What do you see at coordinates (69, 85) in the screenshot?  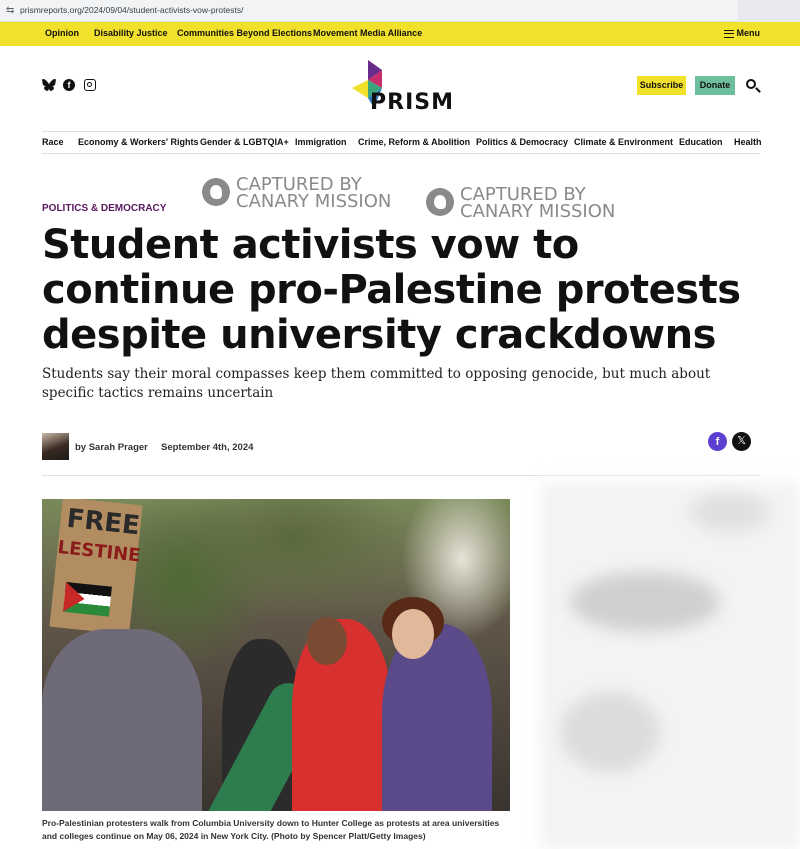 I see `facebook-icon: f` at bounding box center [69, 85].